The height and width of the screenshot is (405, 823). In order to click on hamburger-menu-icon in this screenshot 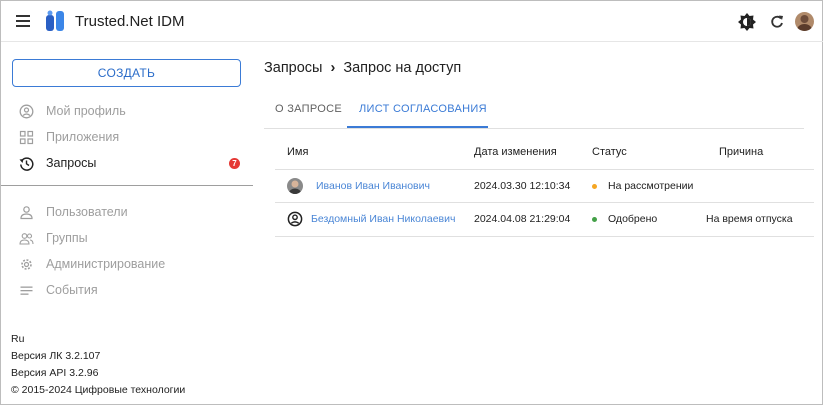, I will do `click(23, 21)`.